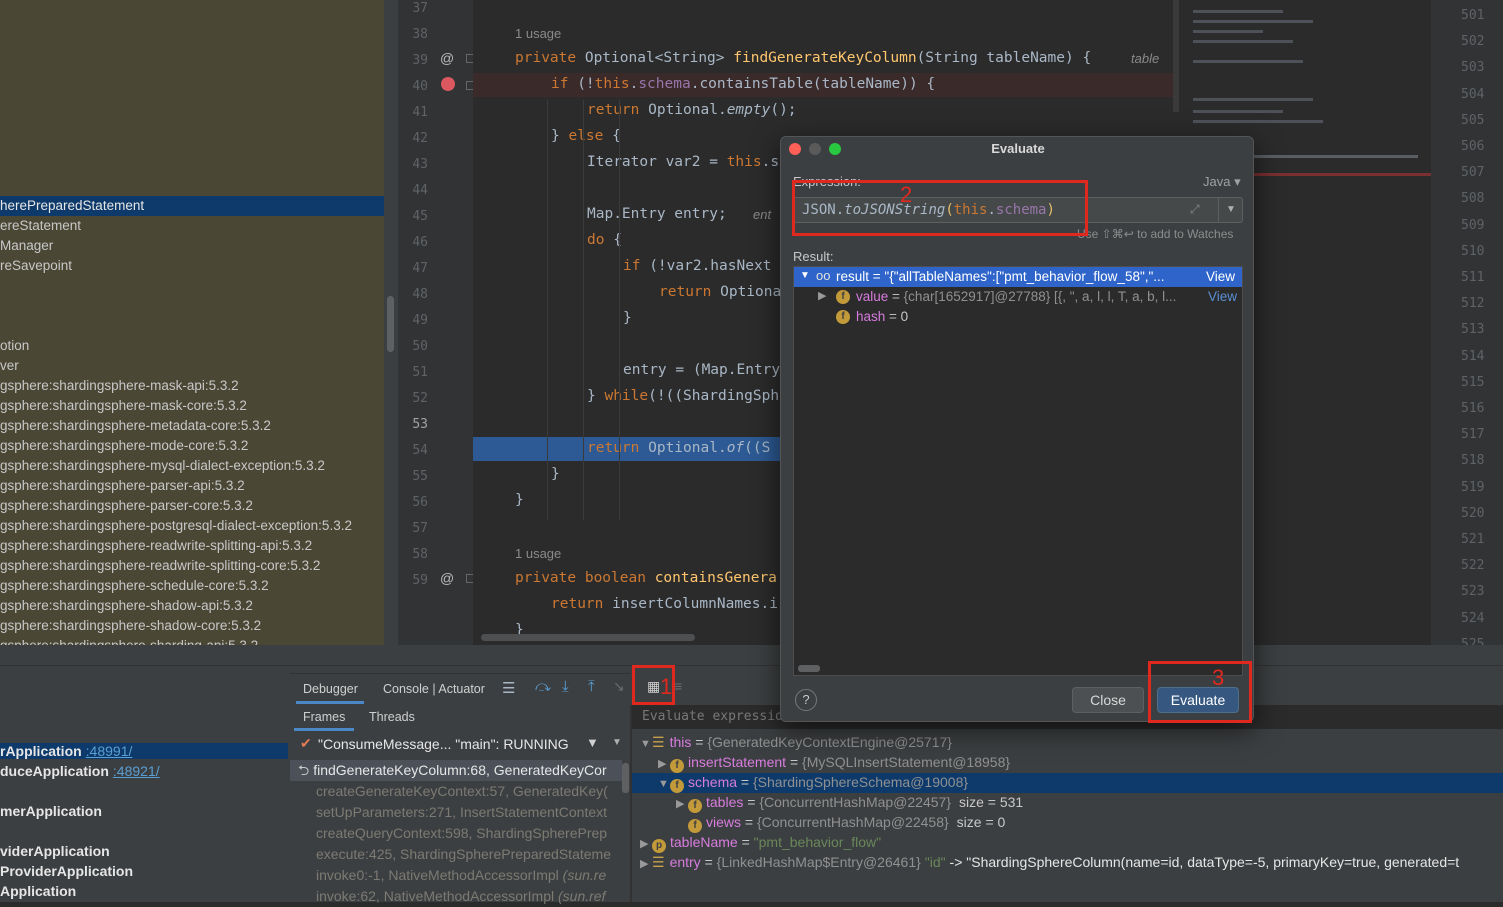 The width and height of the screenshot is (1503, 907). What do you see at coordinates (760, 843) in the screenshot?
I see `variable-row: ▶ p tableName = "pmt_behavior_flow"` at bounding box center [760, 843].